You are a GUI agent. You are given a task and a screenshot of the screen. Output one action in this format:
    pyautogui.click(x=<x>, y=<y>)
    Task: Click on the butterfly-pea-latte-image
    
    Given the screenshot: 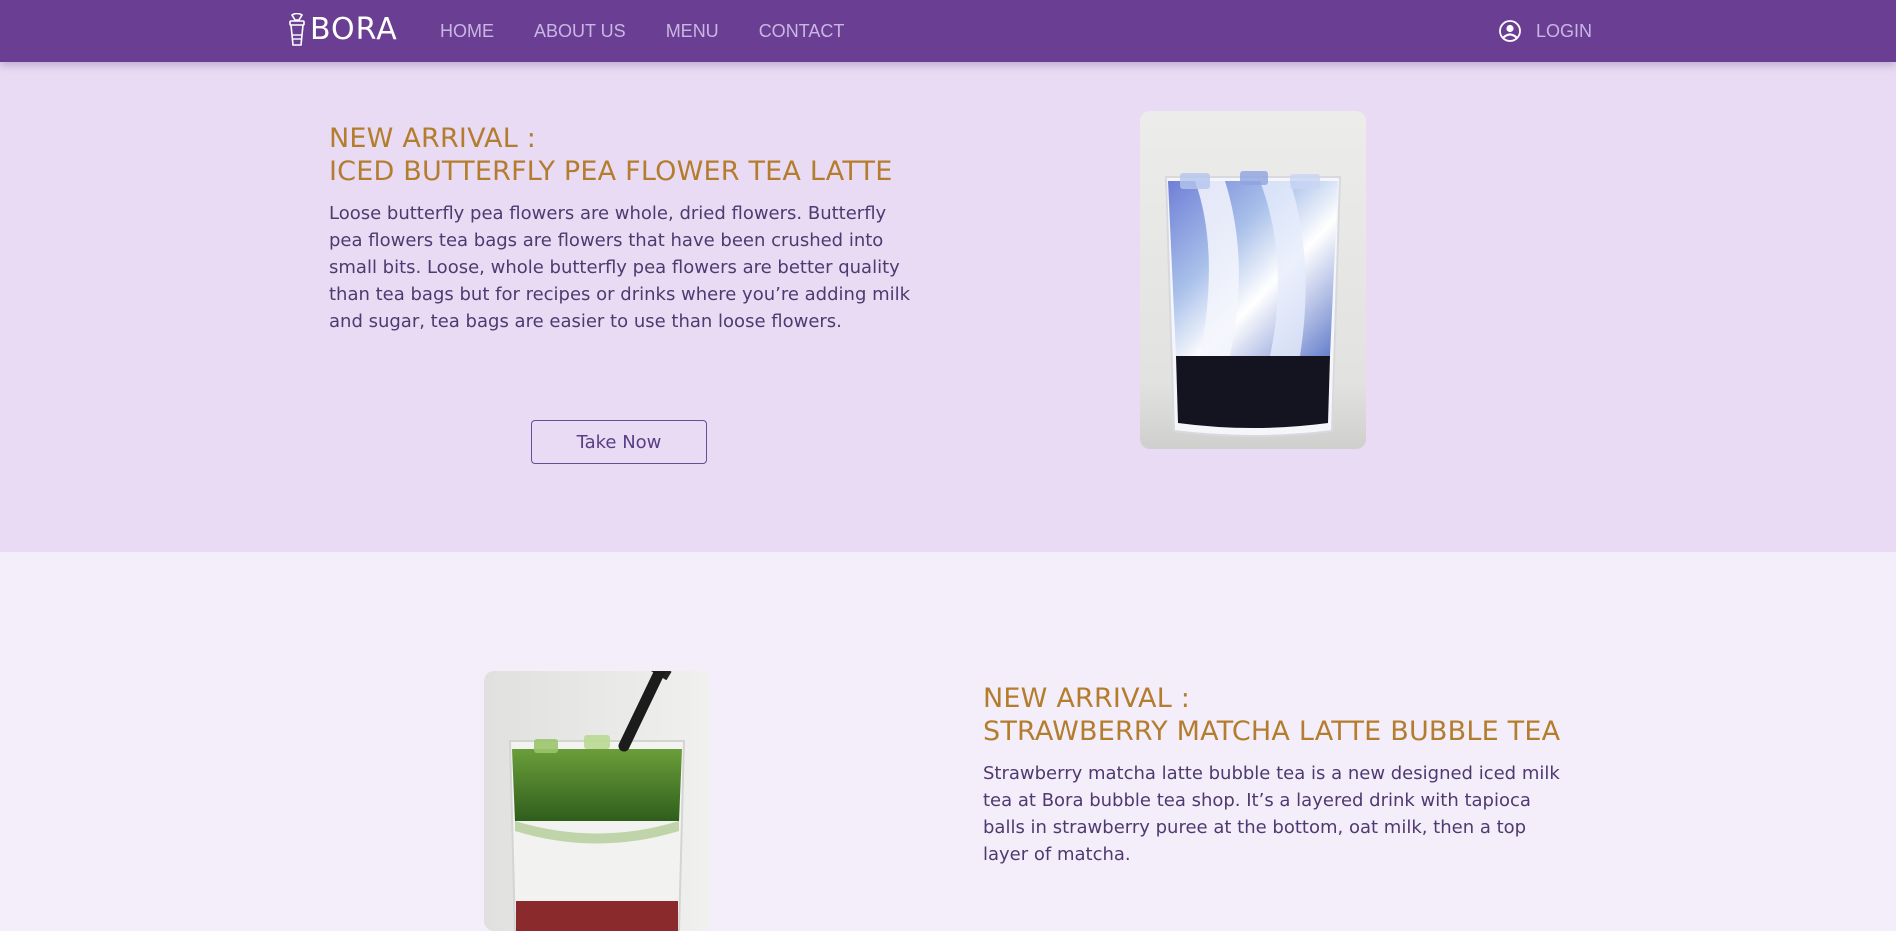 What is the action you would take?
    pyautogui.click(x=1253, y=280)
    